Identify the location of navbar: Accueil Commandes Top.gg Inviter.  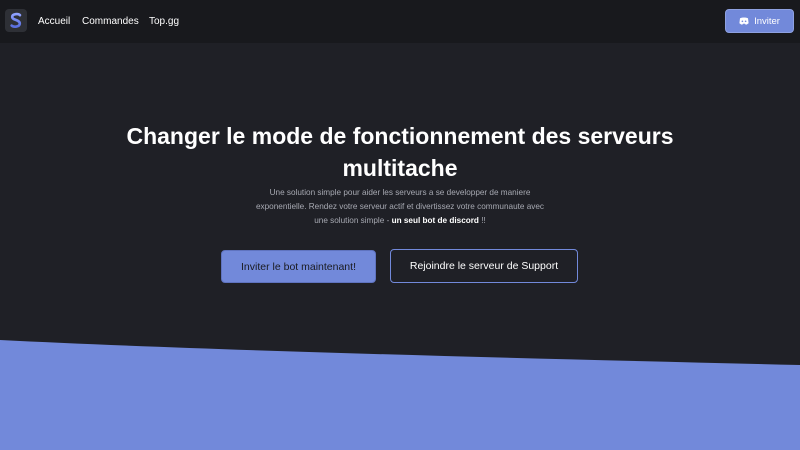
(400, 21).